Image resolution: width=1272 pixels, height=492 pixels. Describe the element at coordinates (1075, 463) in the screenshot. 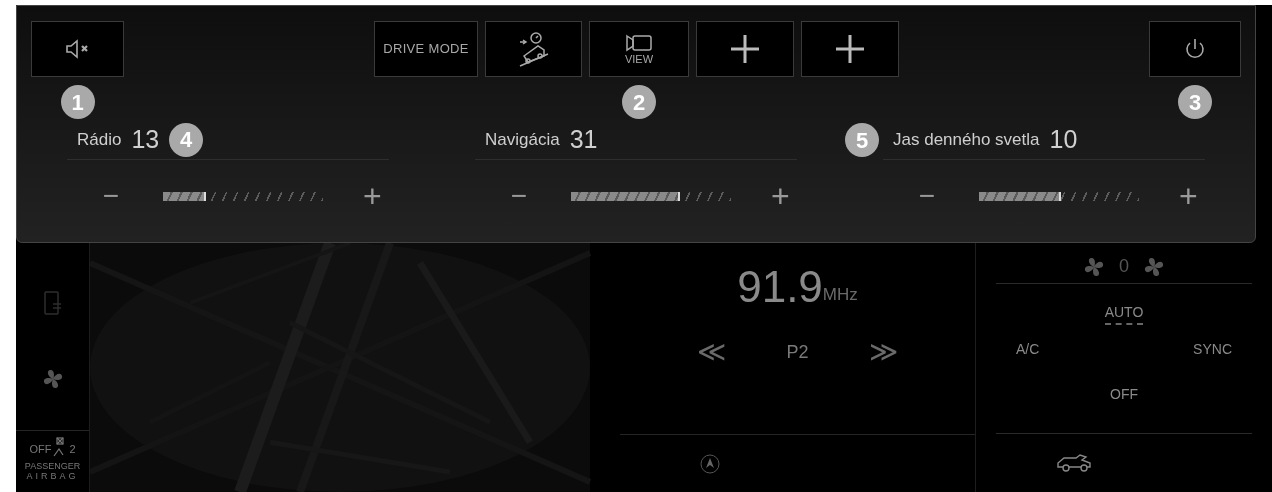

I see `car-icon` at that location.